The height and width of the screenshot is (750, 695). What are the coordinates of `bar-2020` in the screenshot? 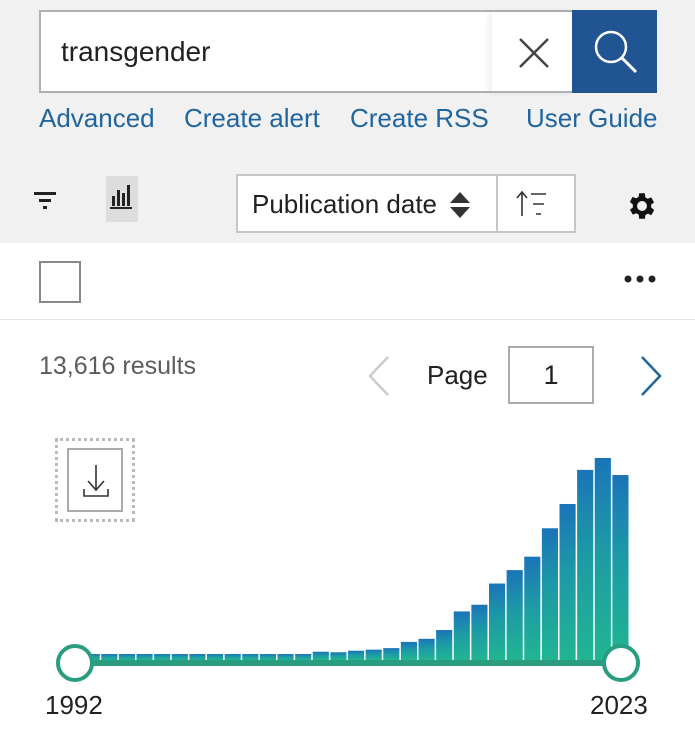 It's located at (567, 581).